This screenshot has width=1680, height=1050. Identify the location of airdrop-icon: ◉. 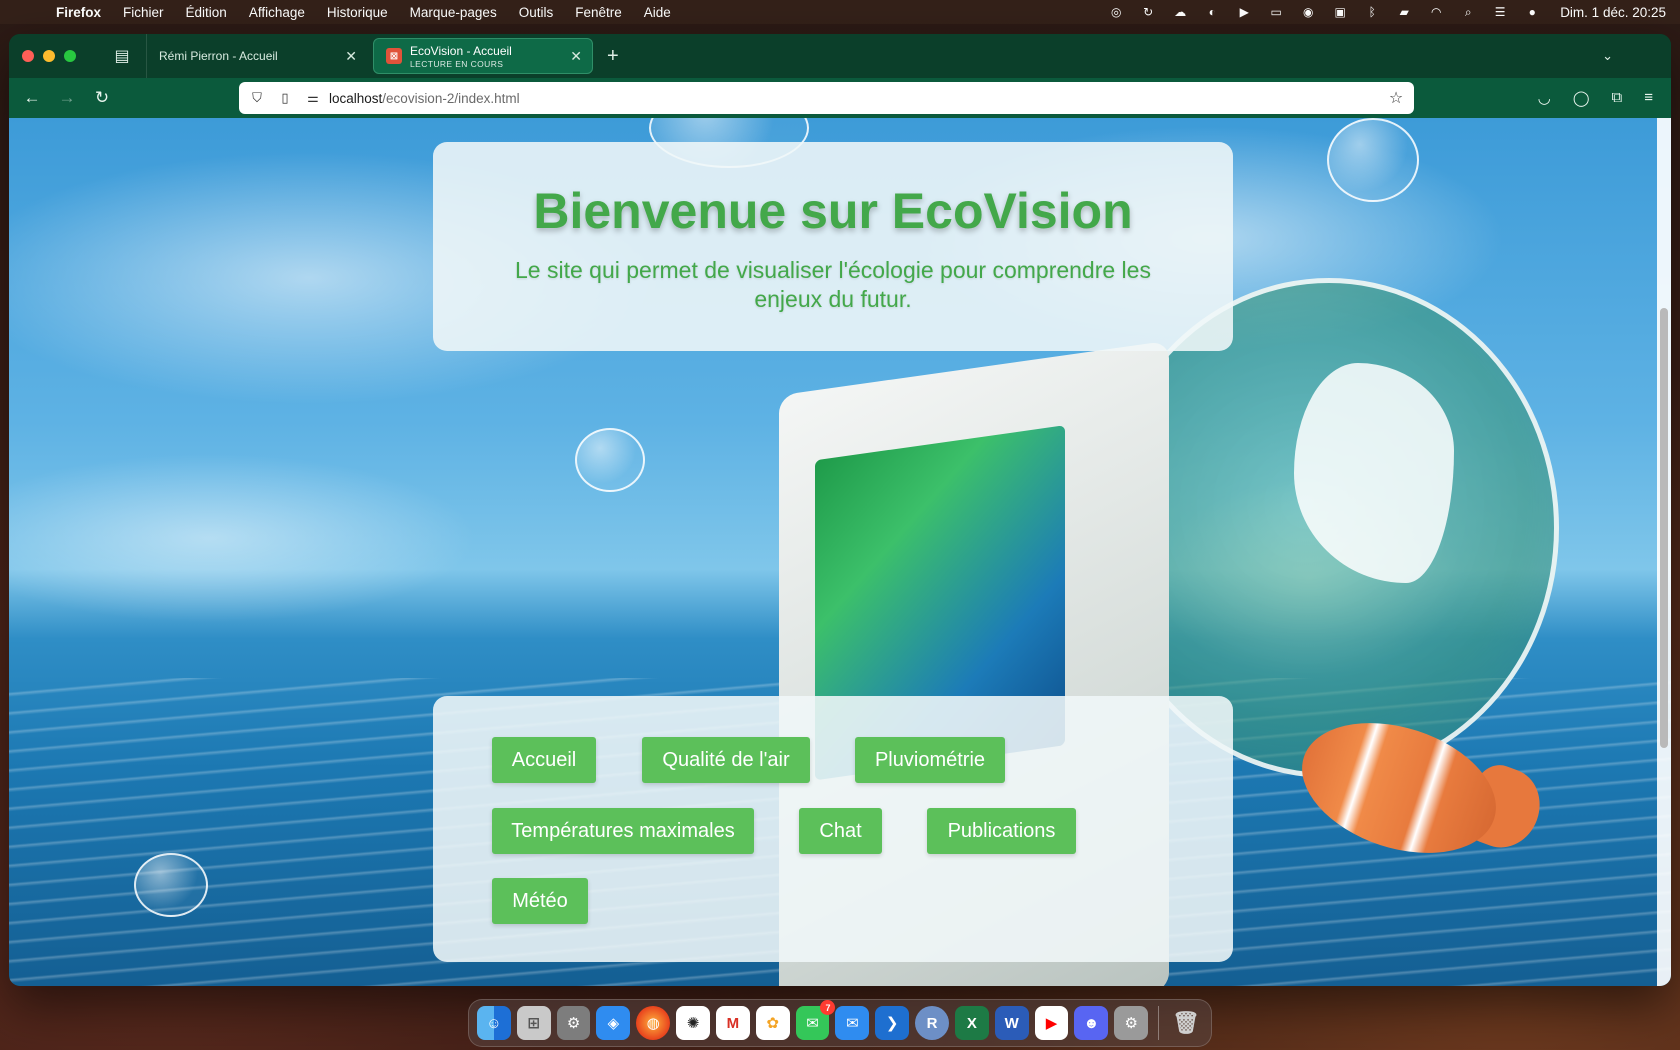
(1308, 12).